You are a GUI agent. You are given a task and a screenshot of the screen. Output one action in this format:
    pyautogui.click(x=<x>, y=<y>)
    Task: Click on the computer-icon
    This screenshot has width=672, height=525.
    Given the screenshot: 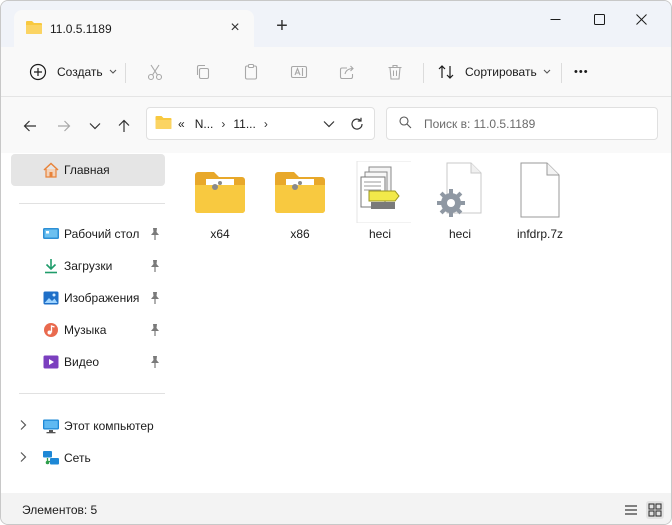 What is the action you would take?
    pyautogui.click(x=51, y=426)
    